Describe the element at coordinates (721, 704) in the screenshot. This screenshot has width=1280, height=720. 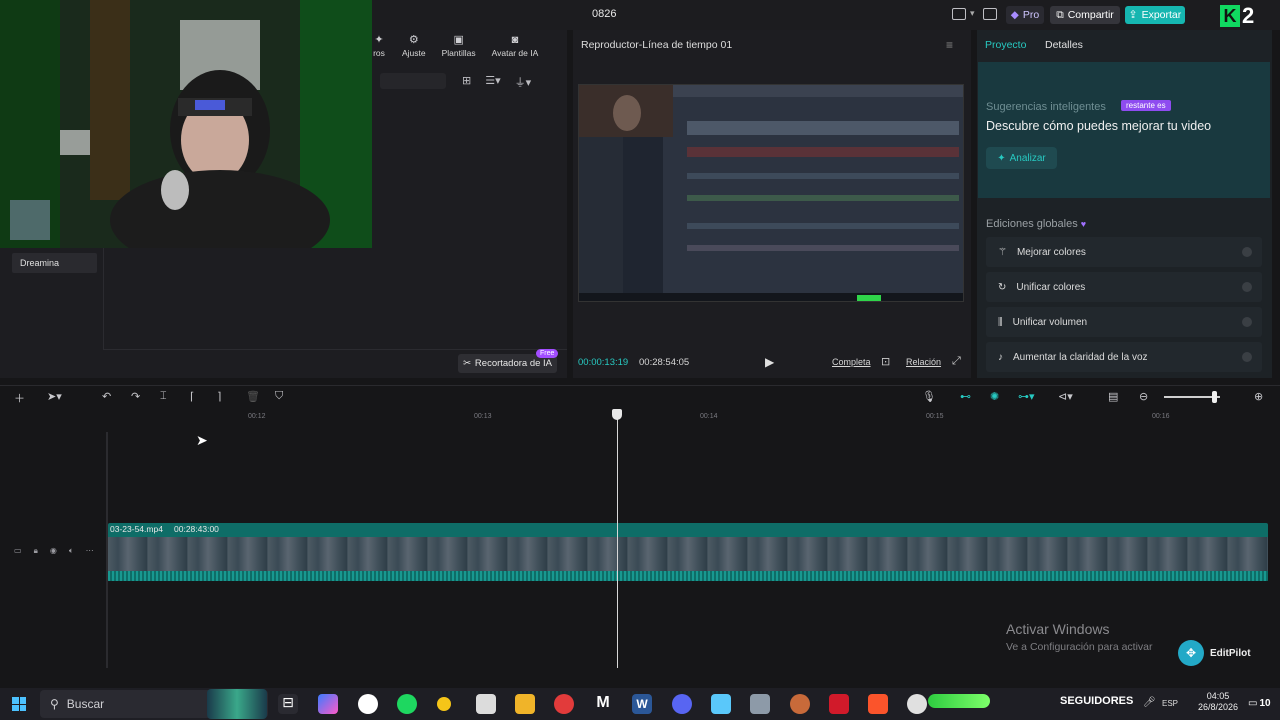
I see `cloud-app-icon` at that location.